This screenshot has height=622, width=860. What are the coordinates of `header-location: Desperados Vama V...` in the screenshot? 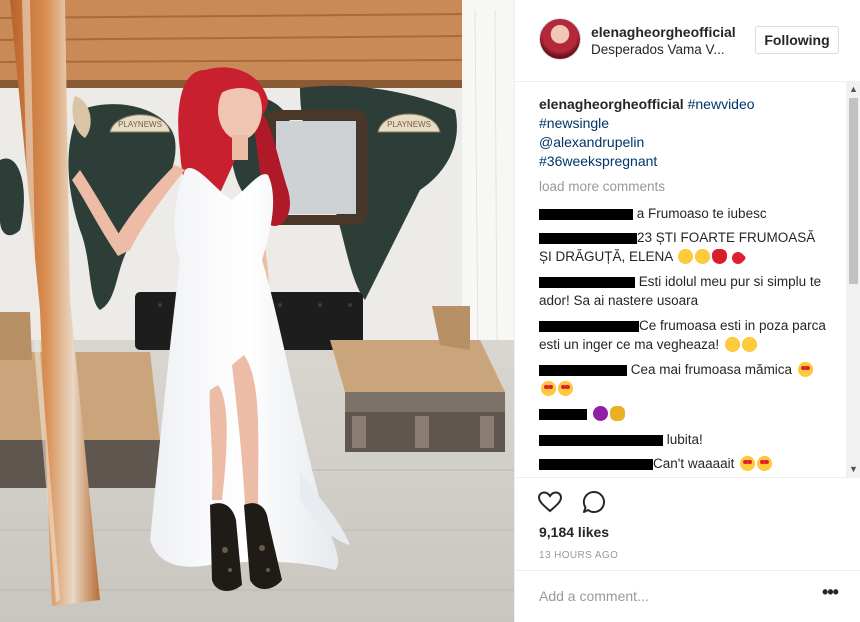 It's located at (658, 49).